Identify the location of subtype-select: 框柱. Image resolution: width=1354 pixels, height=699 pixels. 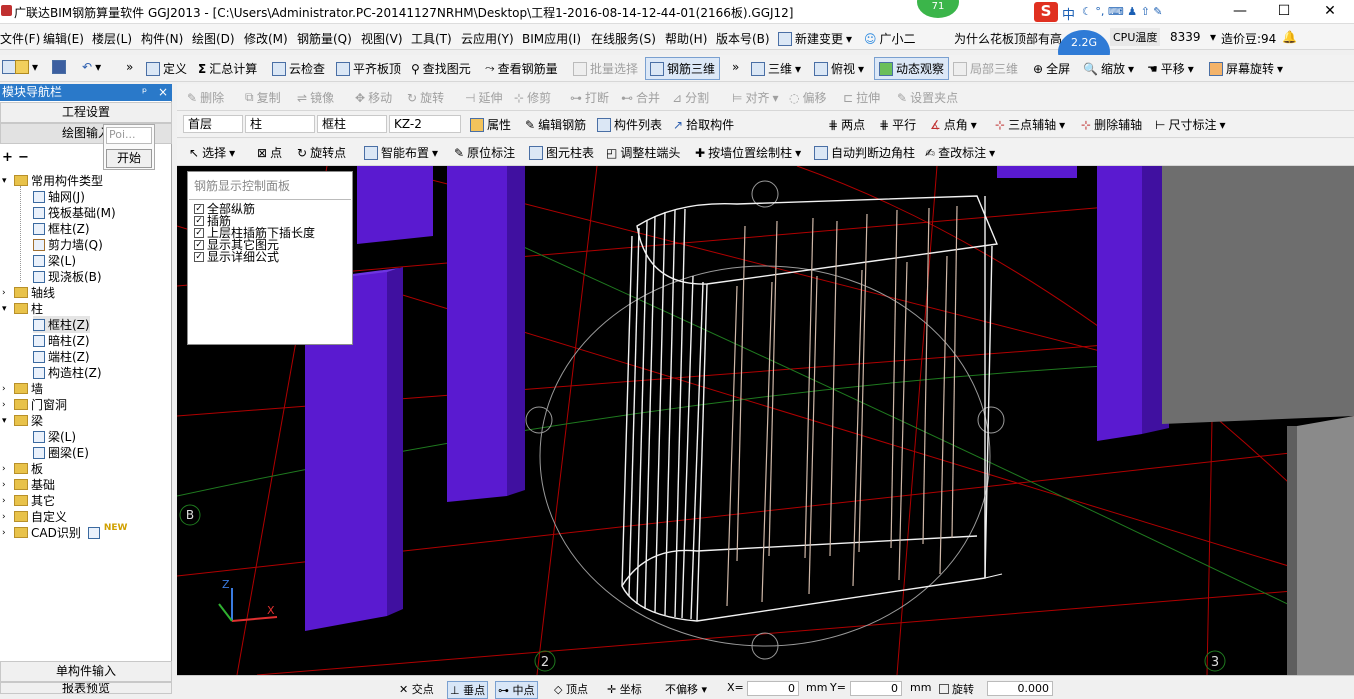
(352, 124).